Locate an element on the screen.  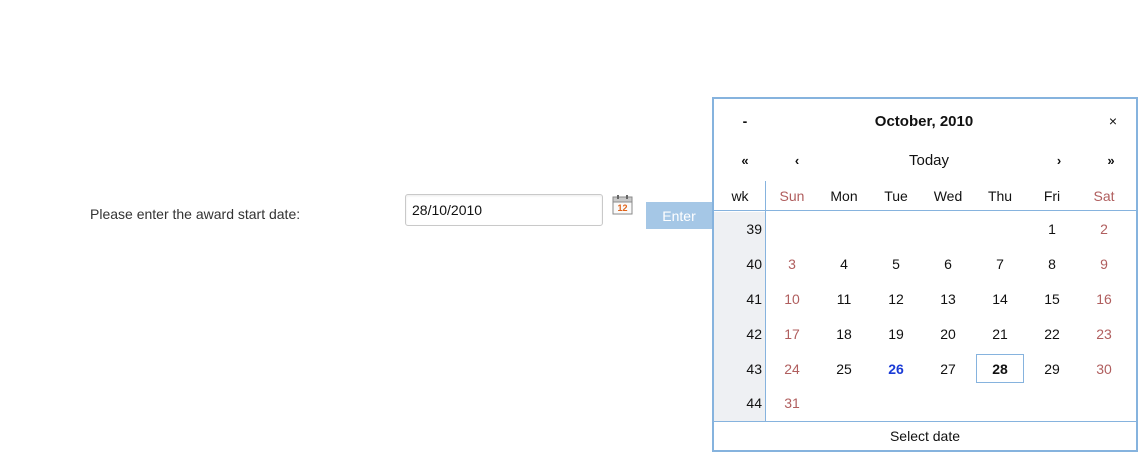
weekday-header-fri: Fri is located at coordinates (1052, 195).